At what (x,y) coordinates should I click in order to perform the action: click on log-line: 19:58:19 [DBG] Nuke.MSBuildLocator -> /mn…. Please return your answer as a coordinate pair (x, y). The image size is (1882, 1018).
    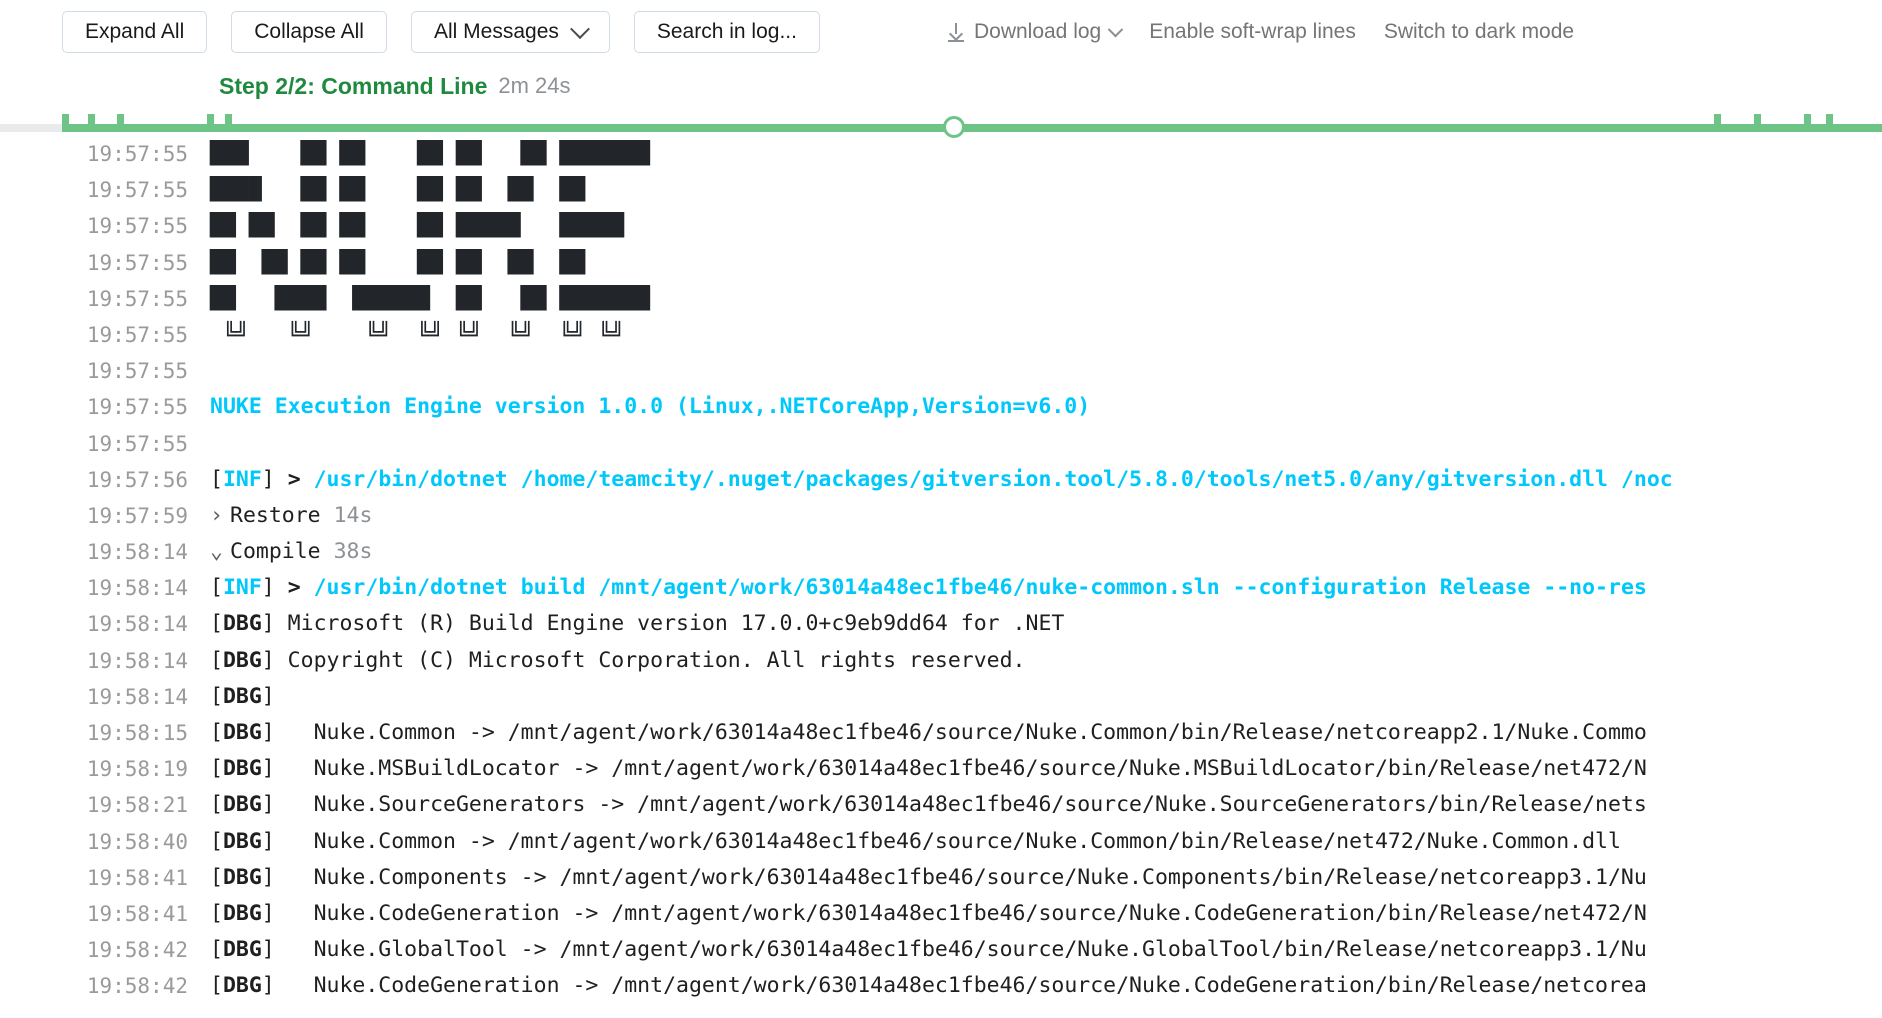
    Looking at the image, I should click on (941, 769).